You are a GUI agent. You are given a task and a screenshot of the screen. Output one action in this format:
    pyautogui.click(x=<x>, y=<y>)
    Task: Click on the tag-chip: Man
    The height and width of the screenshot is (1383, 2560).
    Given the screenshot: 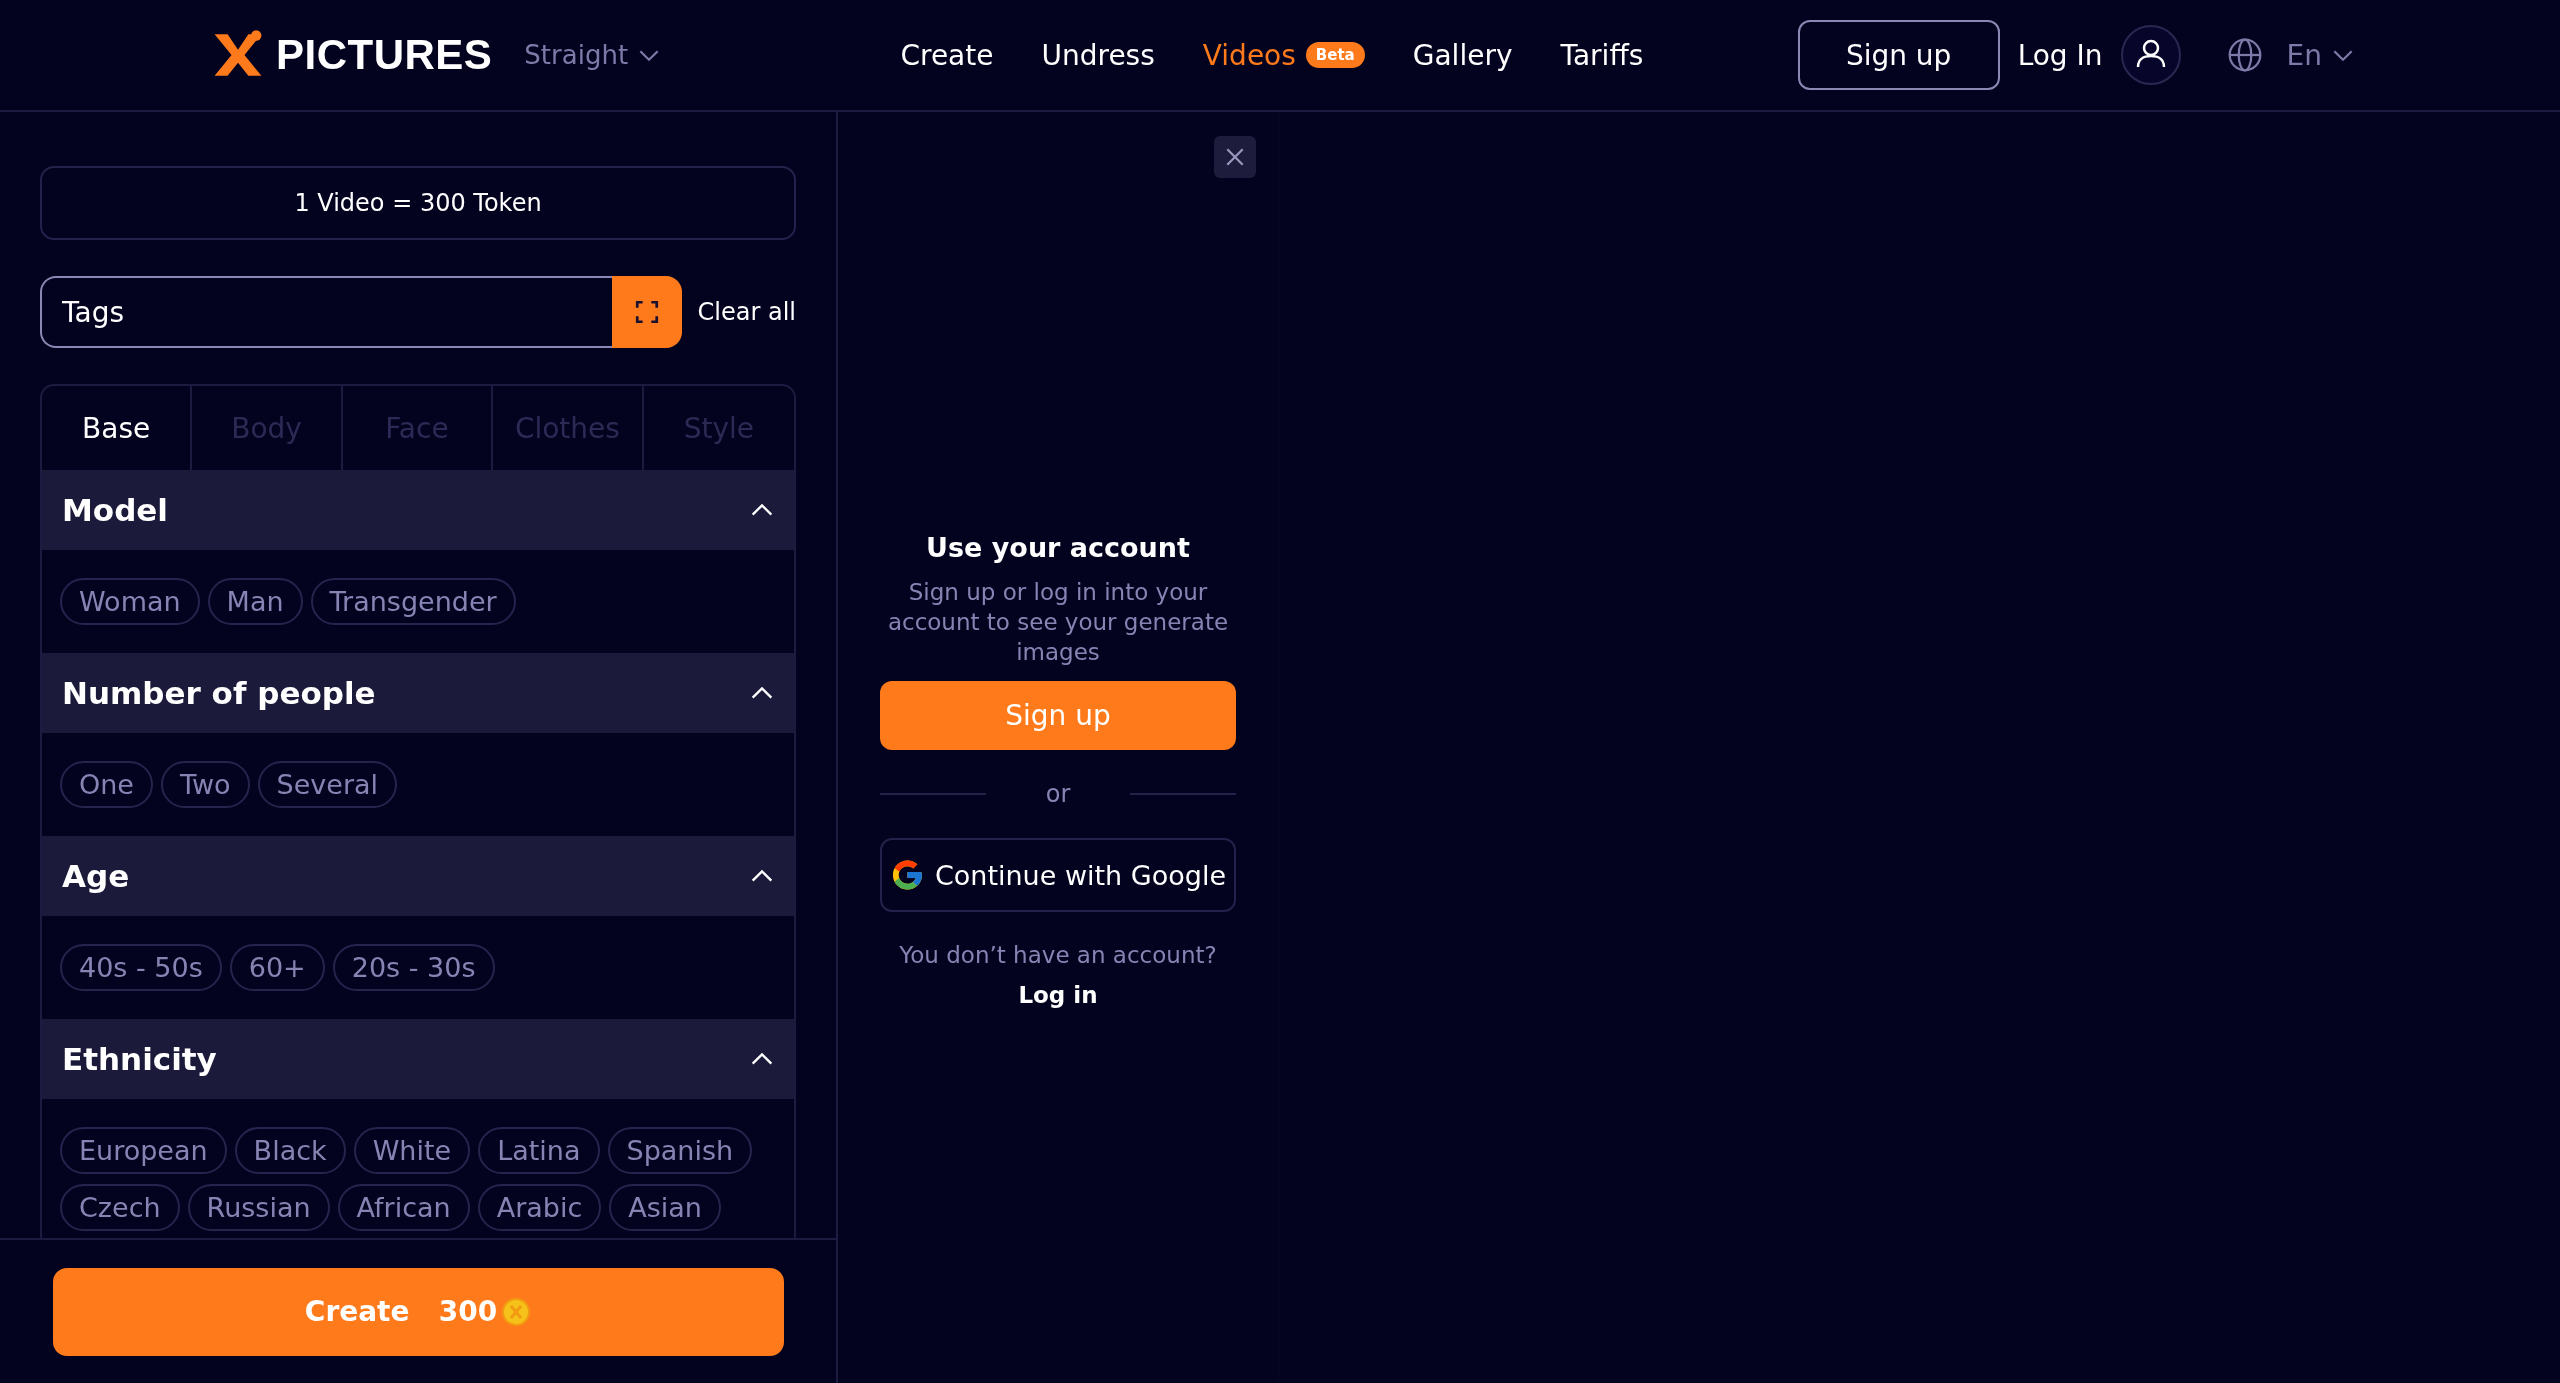 What is the action you would take?
    pyautogui.click(x=255, y=601)
    